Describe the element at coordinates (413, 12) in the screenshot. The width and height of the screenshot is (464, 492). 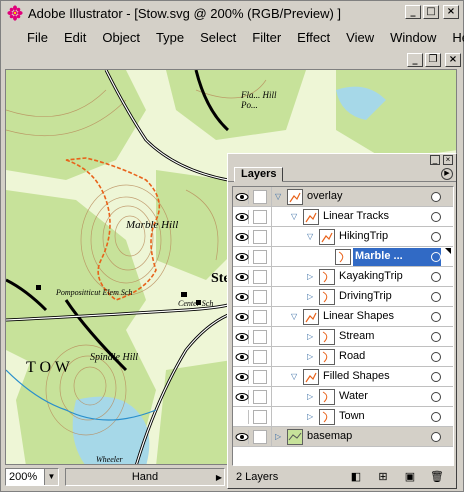
I see `minimize-button: _` at that location.